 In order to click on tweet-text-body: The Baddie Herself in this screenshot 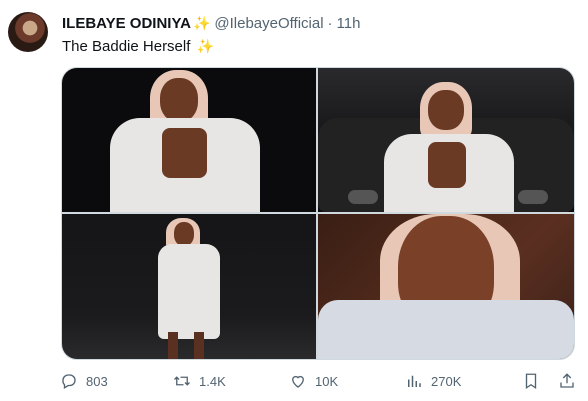, I will do `click(126, 46)`.